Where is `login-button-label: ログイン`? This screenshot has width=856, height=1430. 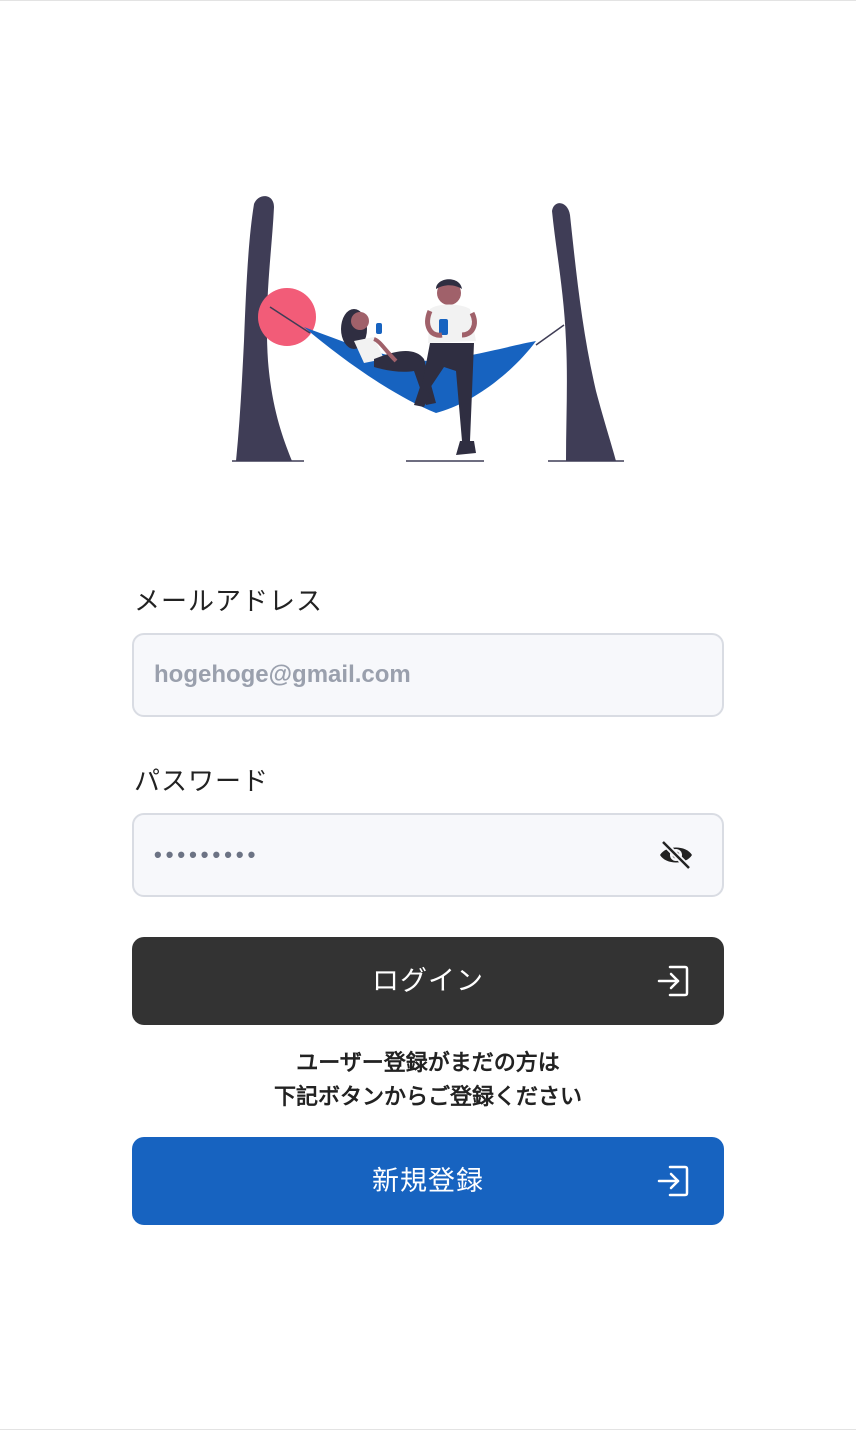
login-button-label: ログイン is located at coordinates (428, 981).